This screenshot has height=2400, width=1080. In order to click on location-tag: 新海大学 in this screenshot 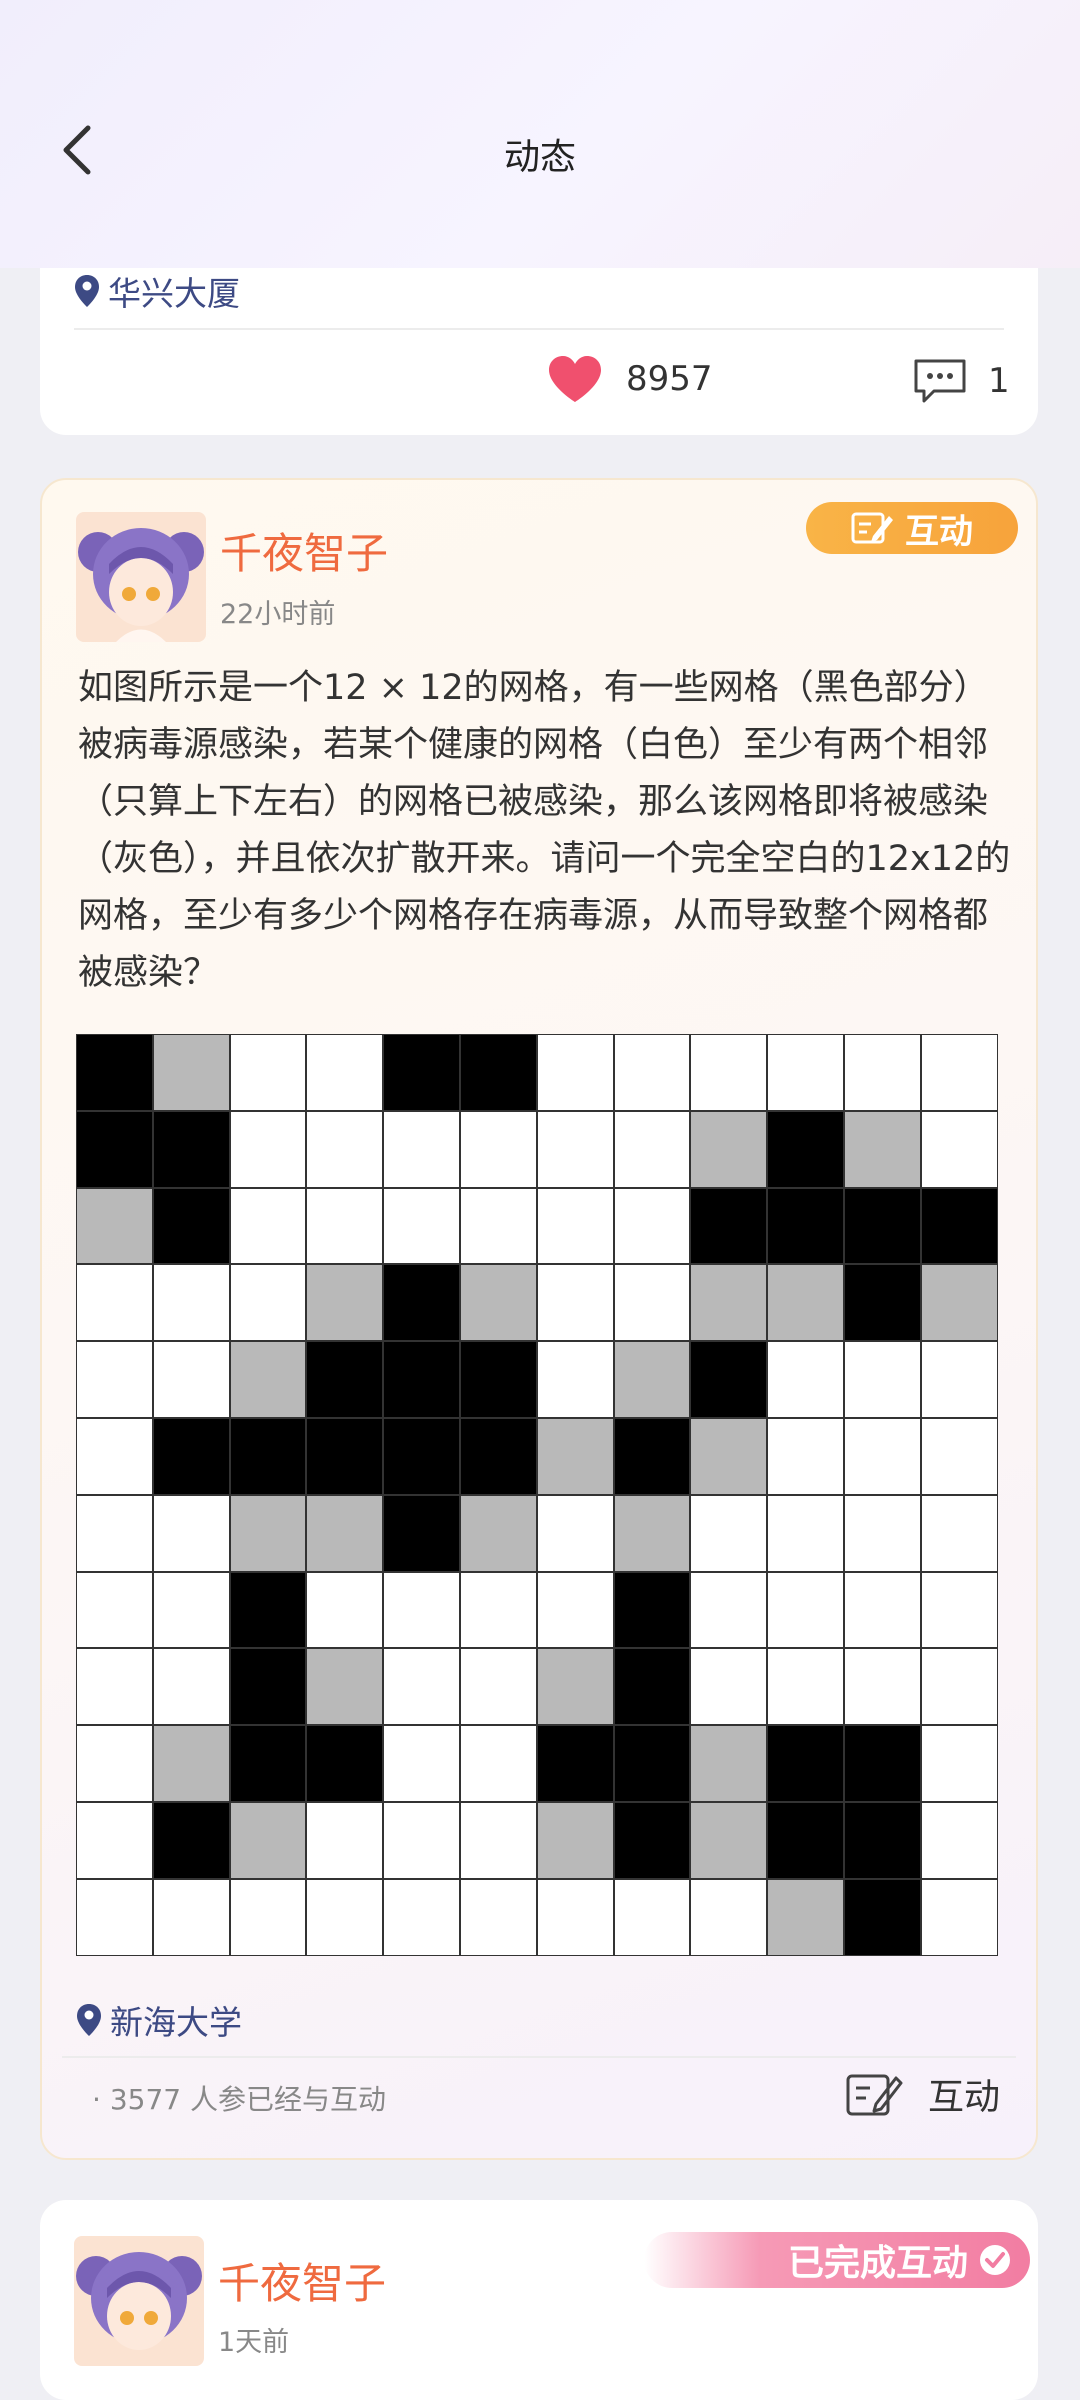, I will do `click(159, 2020)`.